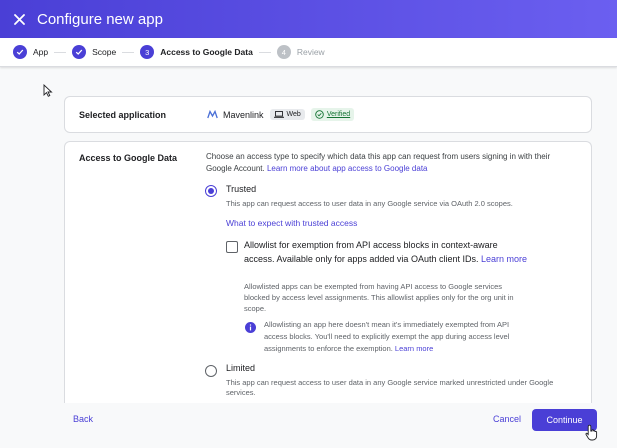 The image size is (617, 448). I want to click on trusted-label: Trusted, so click(241, 189).